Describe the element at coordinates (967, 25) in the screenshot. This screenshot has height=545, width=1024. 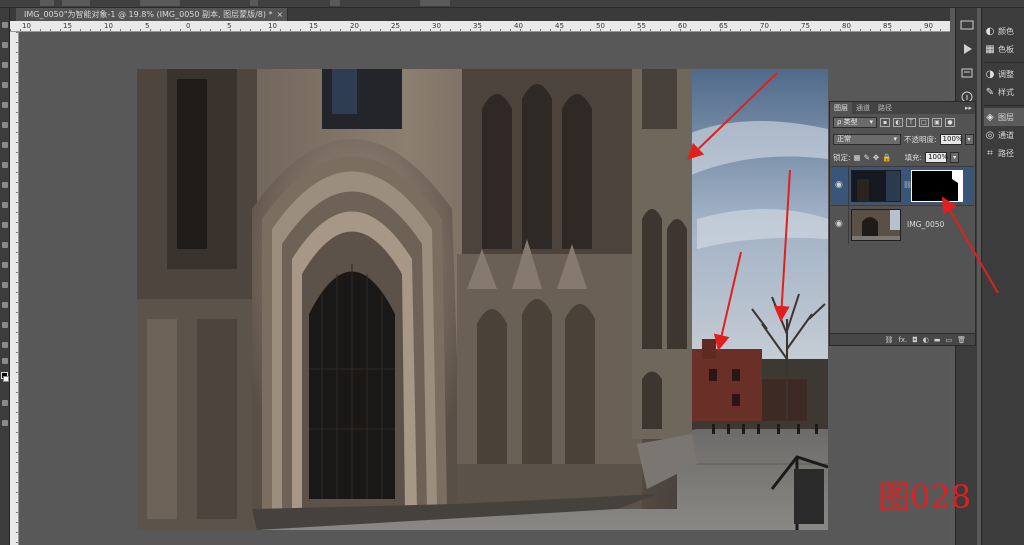
I see `history-icon` at that location.